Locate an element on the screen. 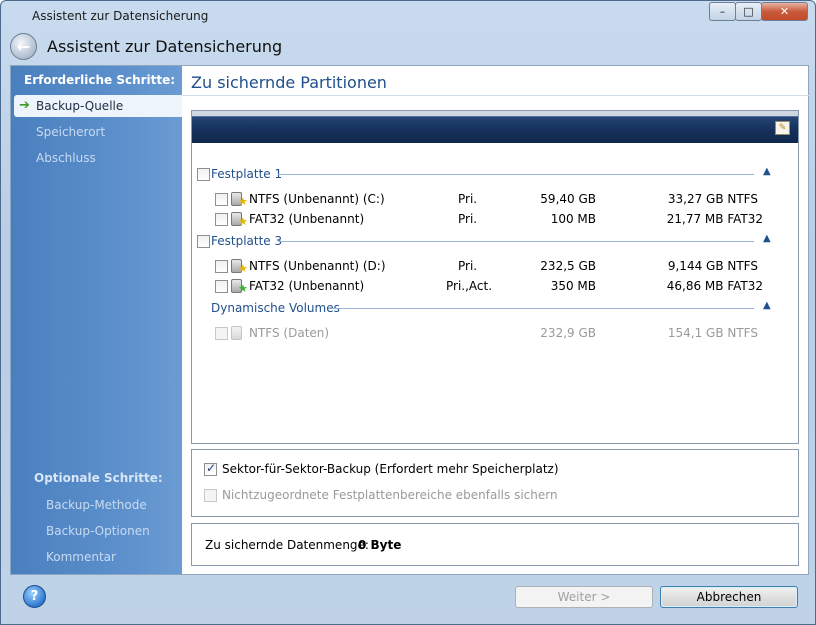 The image size is (816, 625). disk-icon is located at coordinates (239, 333).